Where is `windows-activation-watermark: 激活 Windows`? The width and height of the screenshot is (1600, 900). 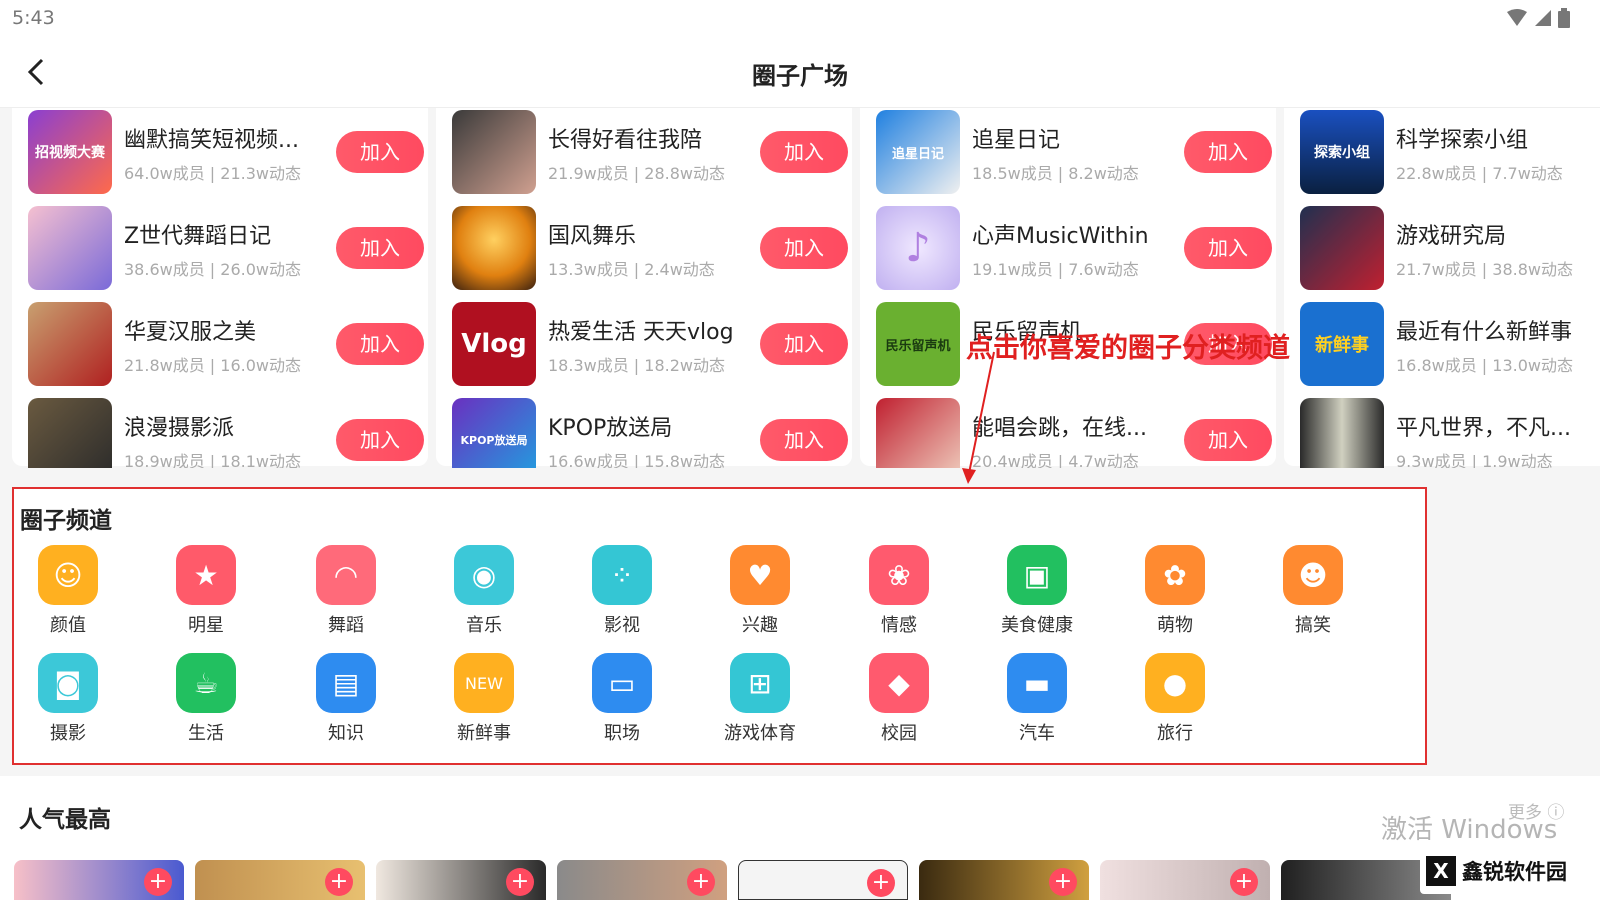
windows-activation-watermark: 激活 Windows is located at coordinates (1469, 830).